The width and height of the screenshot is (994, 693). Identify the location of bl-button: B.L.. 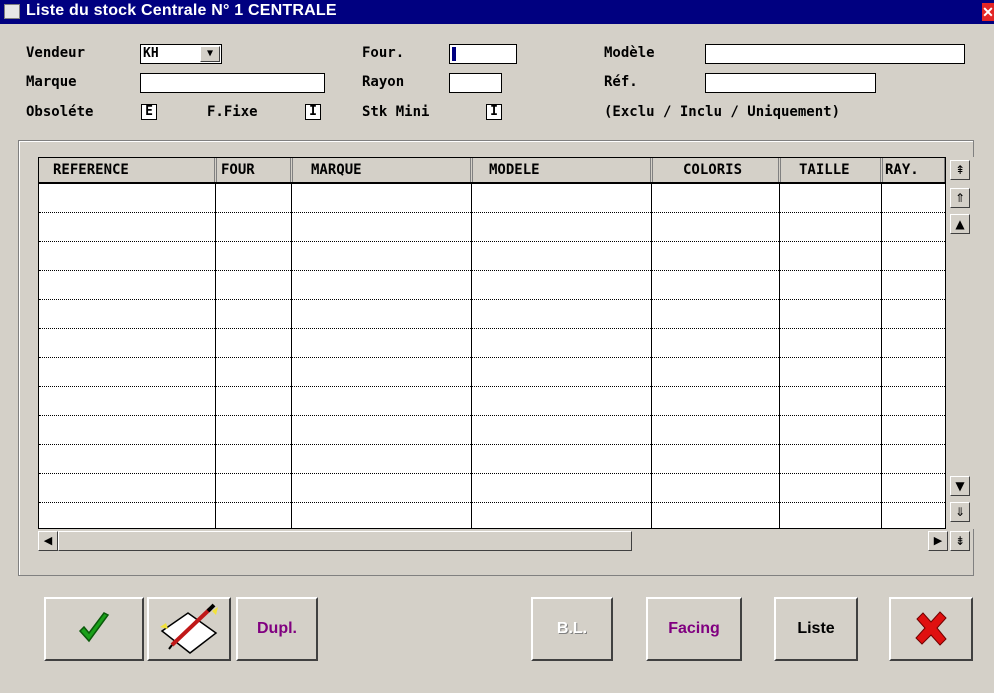
(572, 629).